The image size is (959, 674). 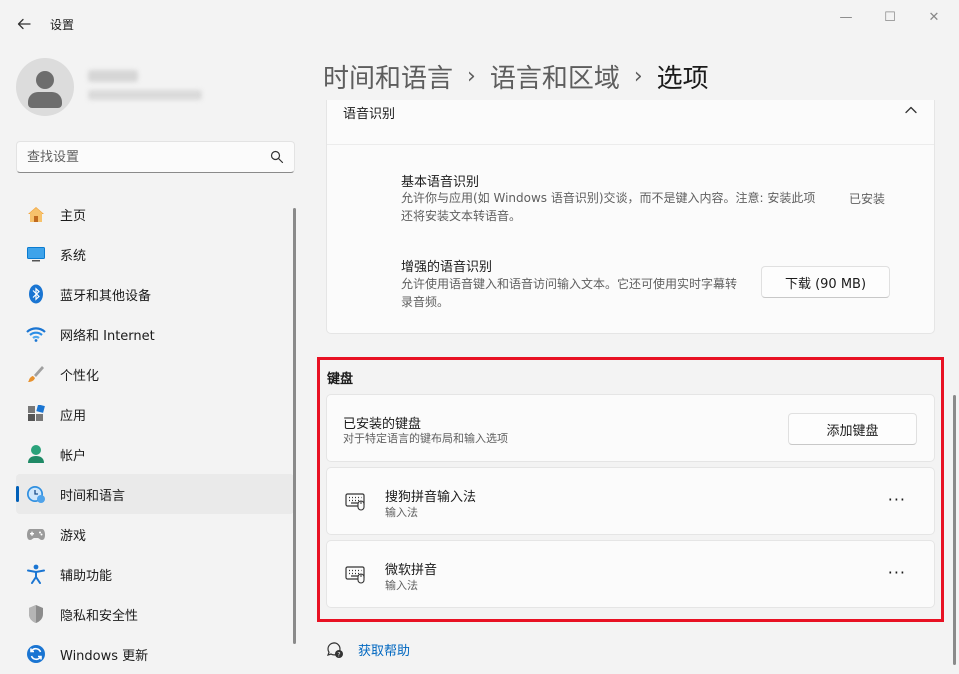 I want to click on account-icon, so click(x=36, y=454).